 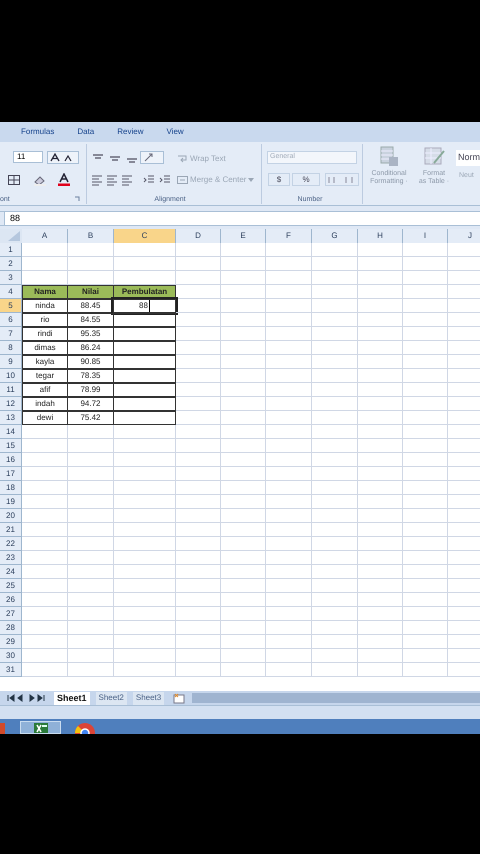 I want to click on ribbon-tab: View, so click(x=175, y=132).